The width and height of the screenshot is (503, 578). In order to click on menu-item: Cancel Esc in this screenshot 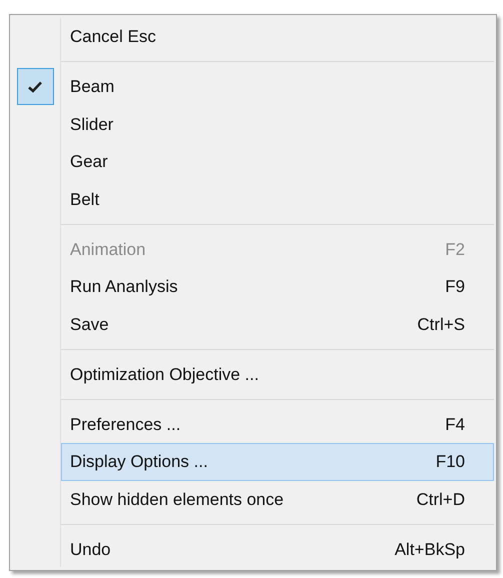, I will do `click(277, 37)`.